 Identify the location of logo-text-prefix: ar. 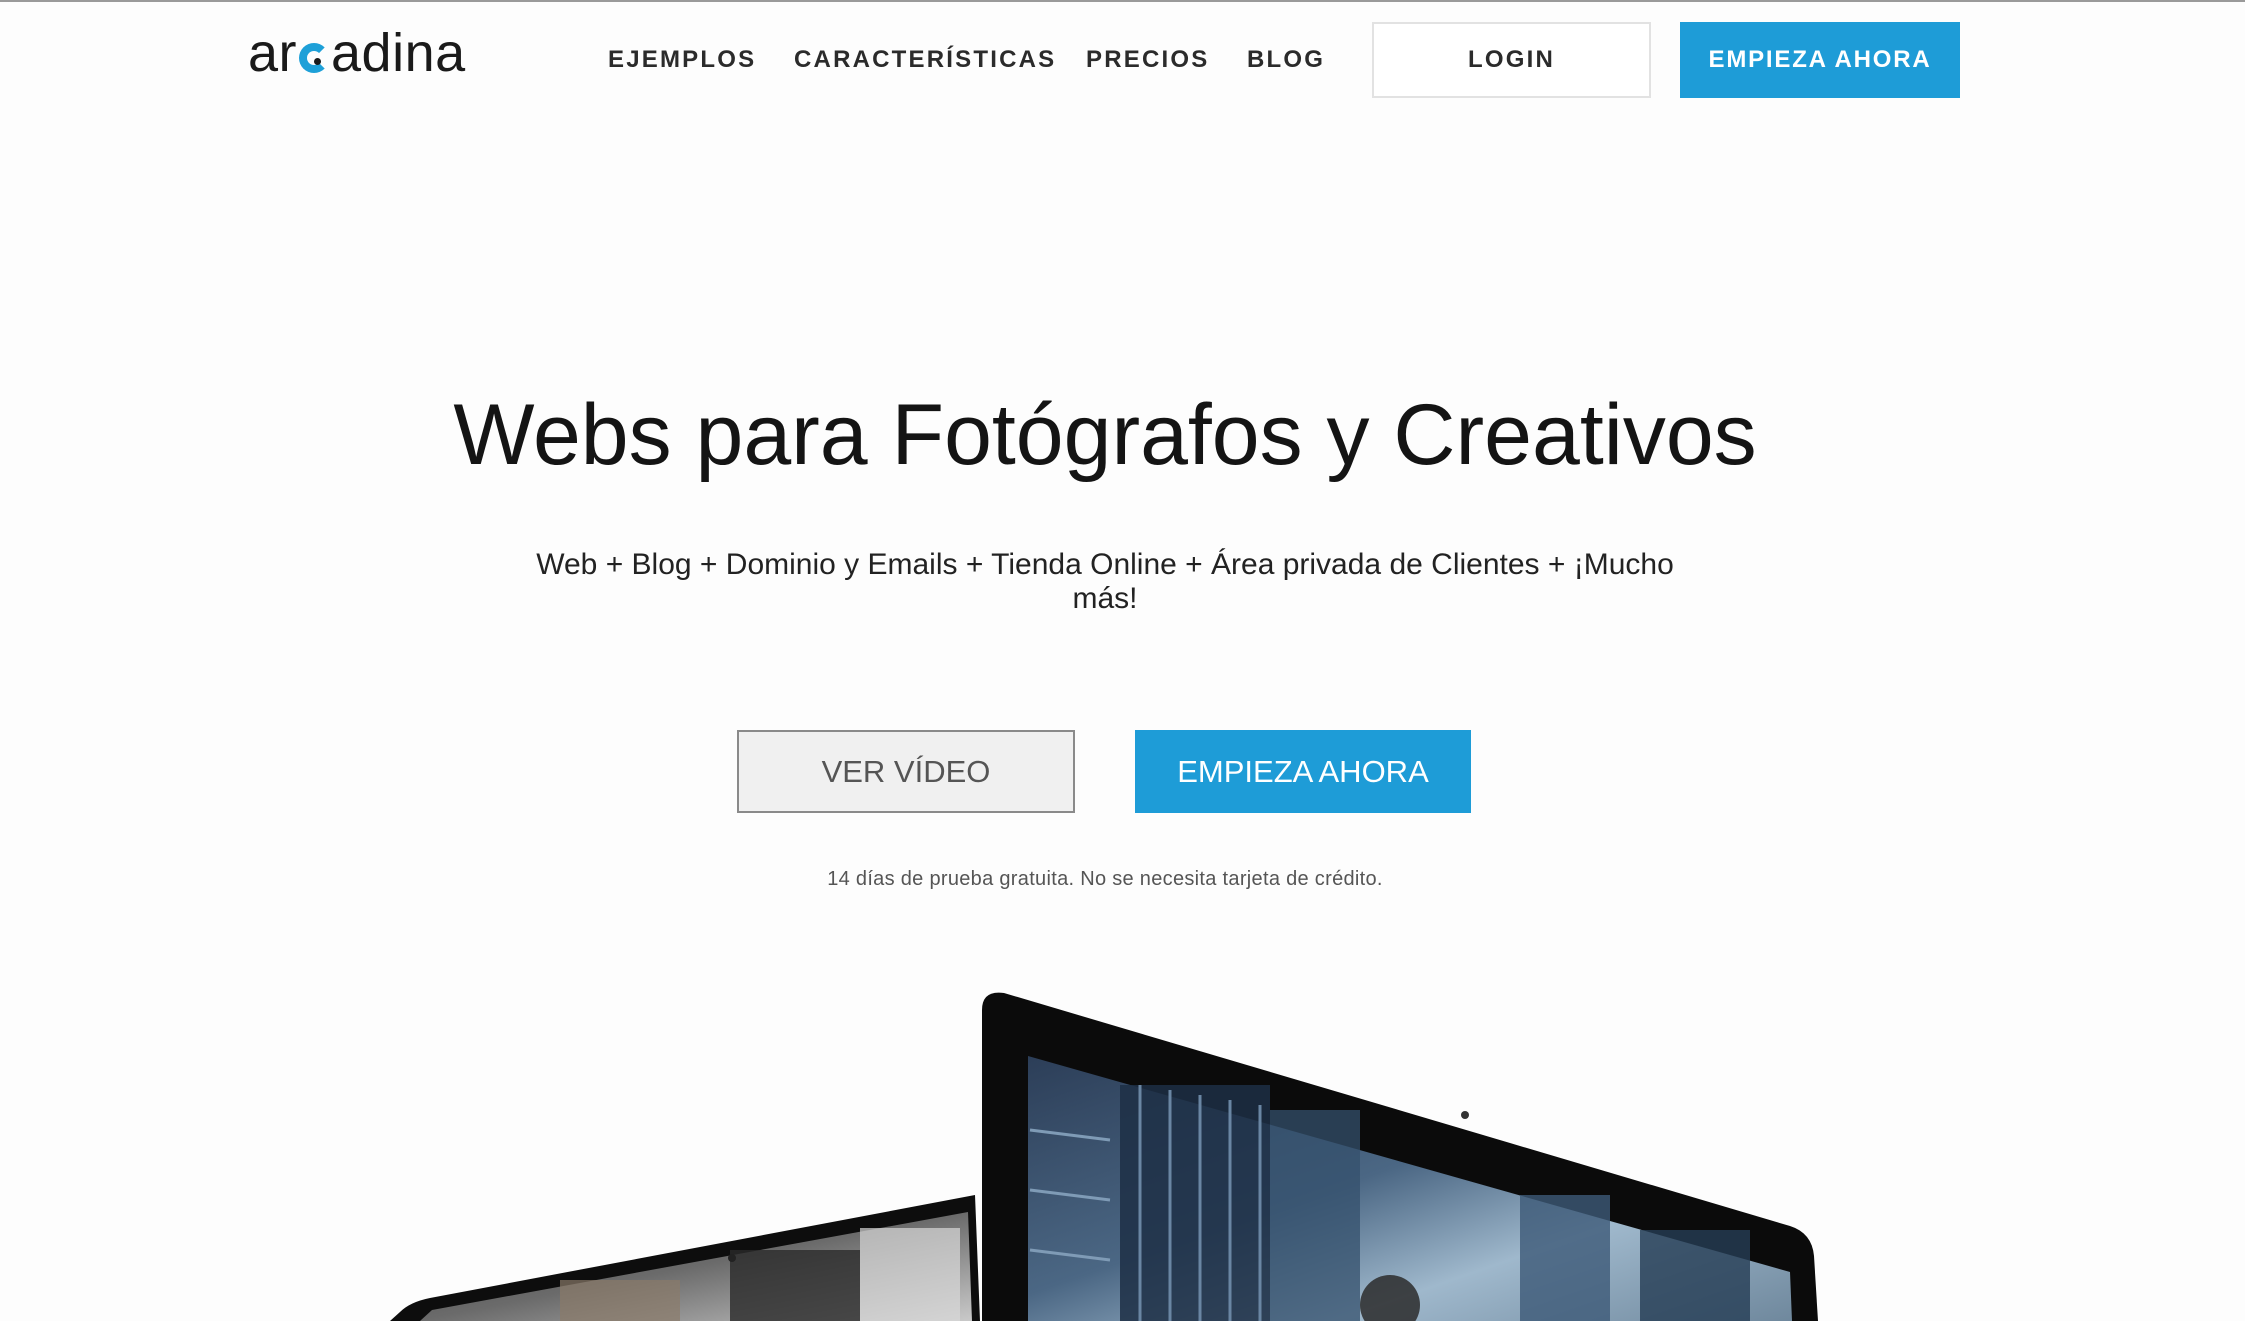
(273, 53).